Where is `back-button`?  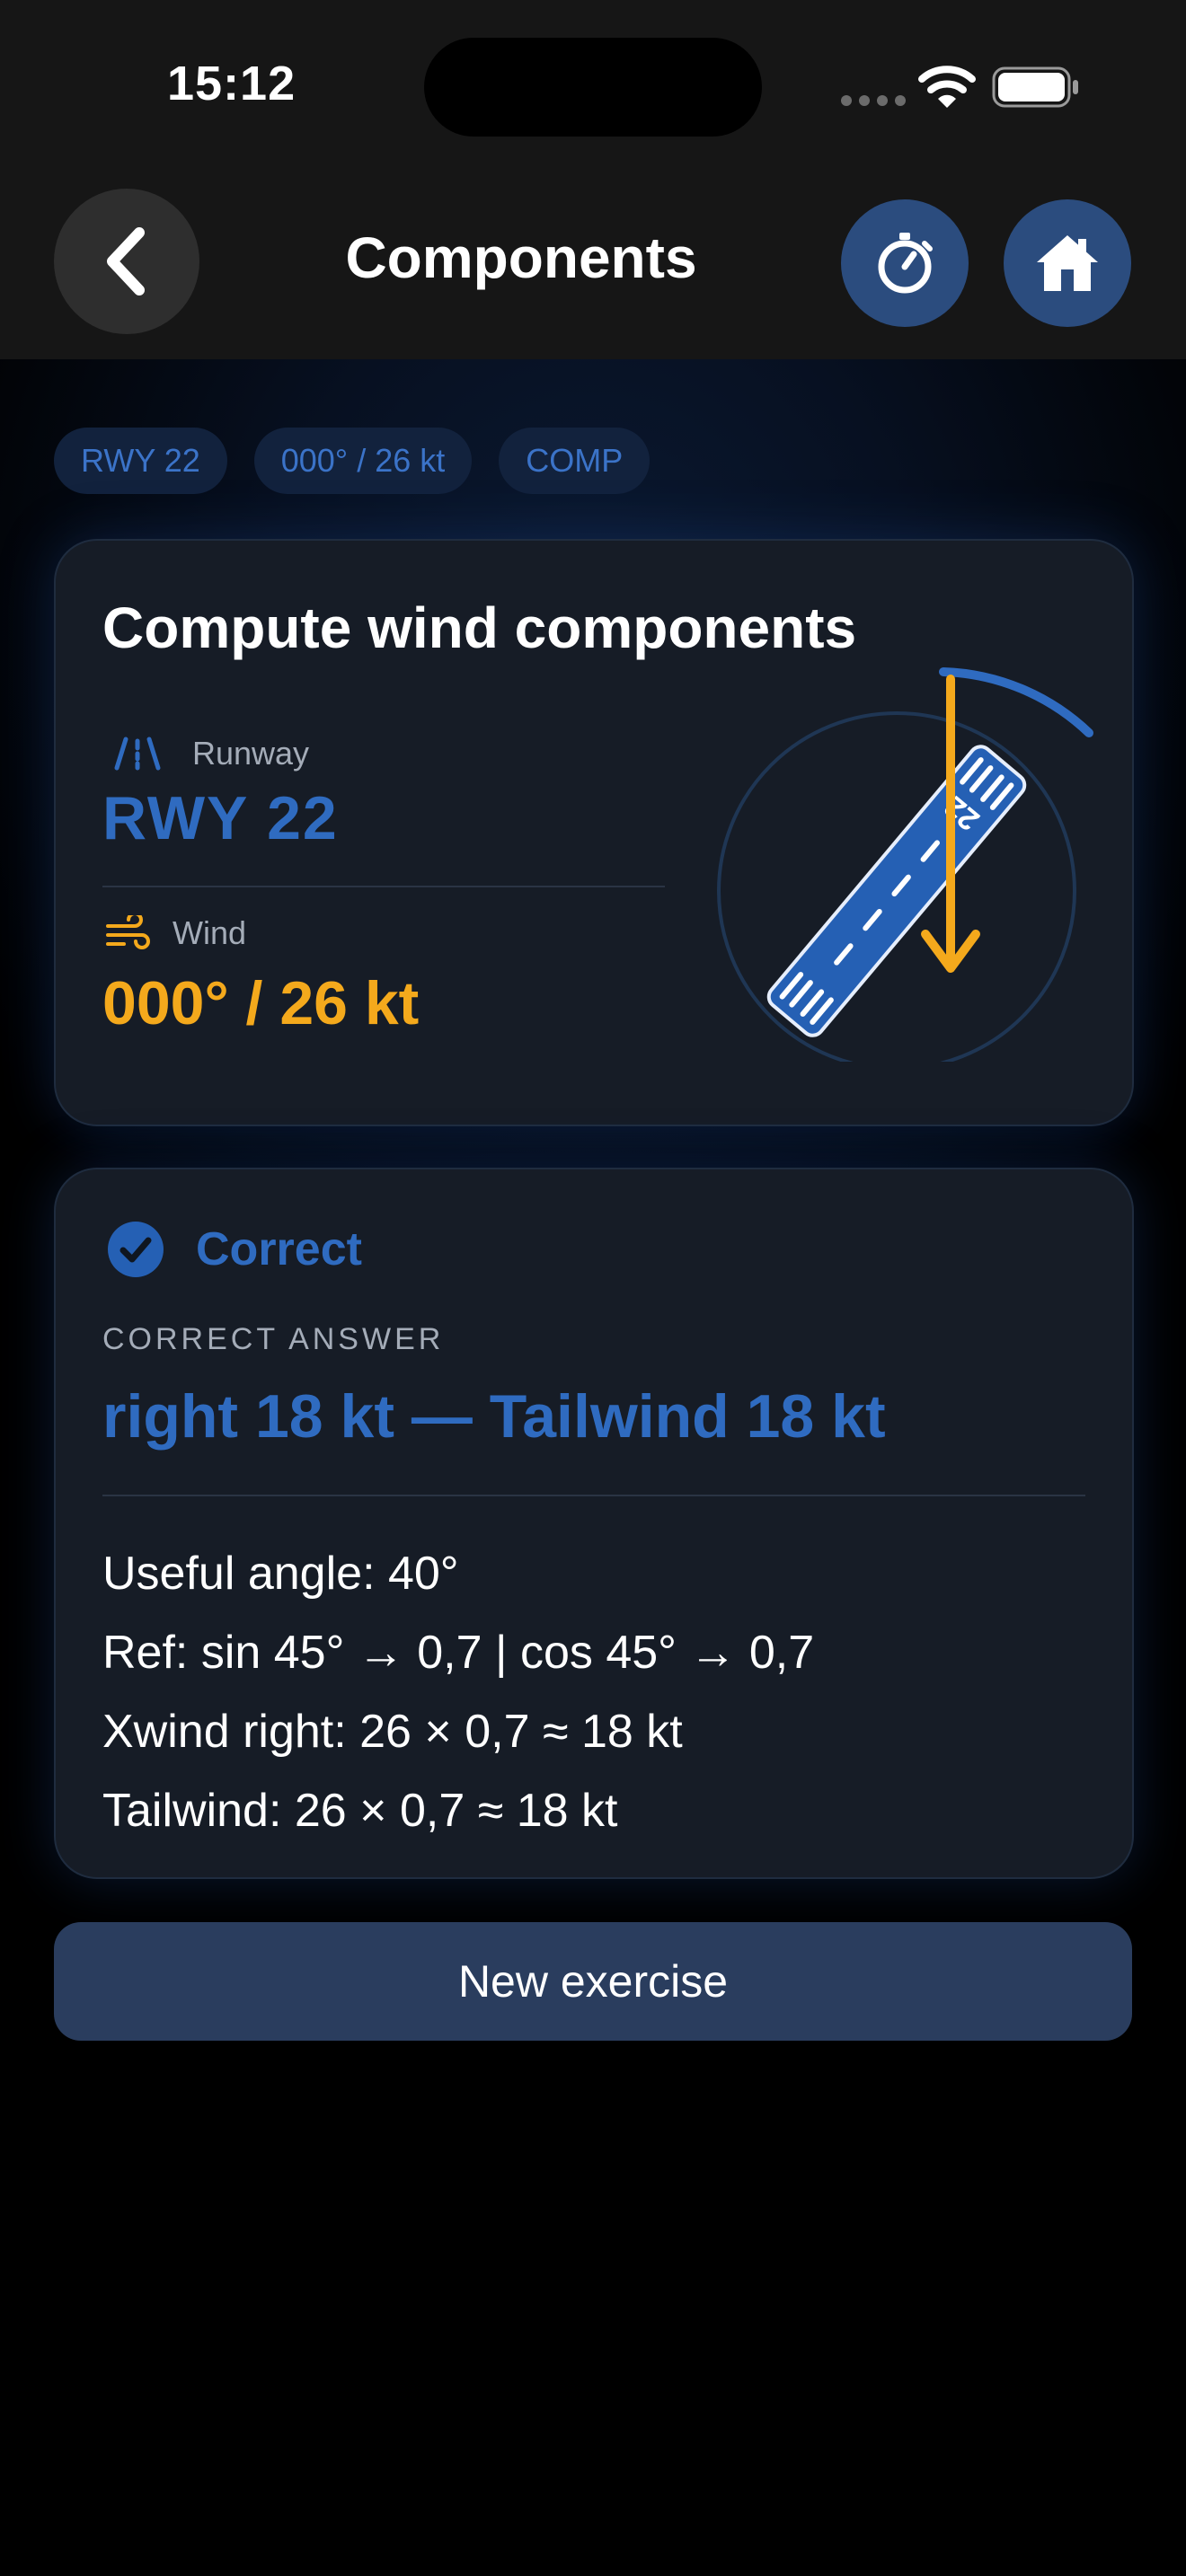 back-button is located at coordinates (126, 261).